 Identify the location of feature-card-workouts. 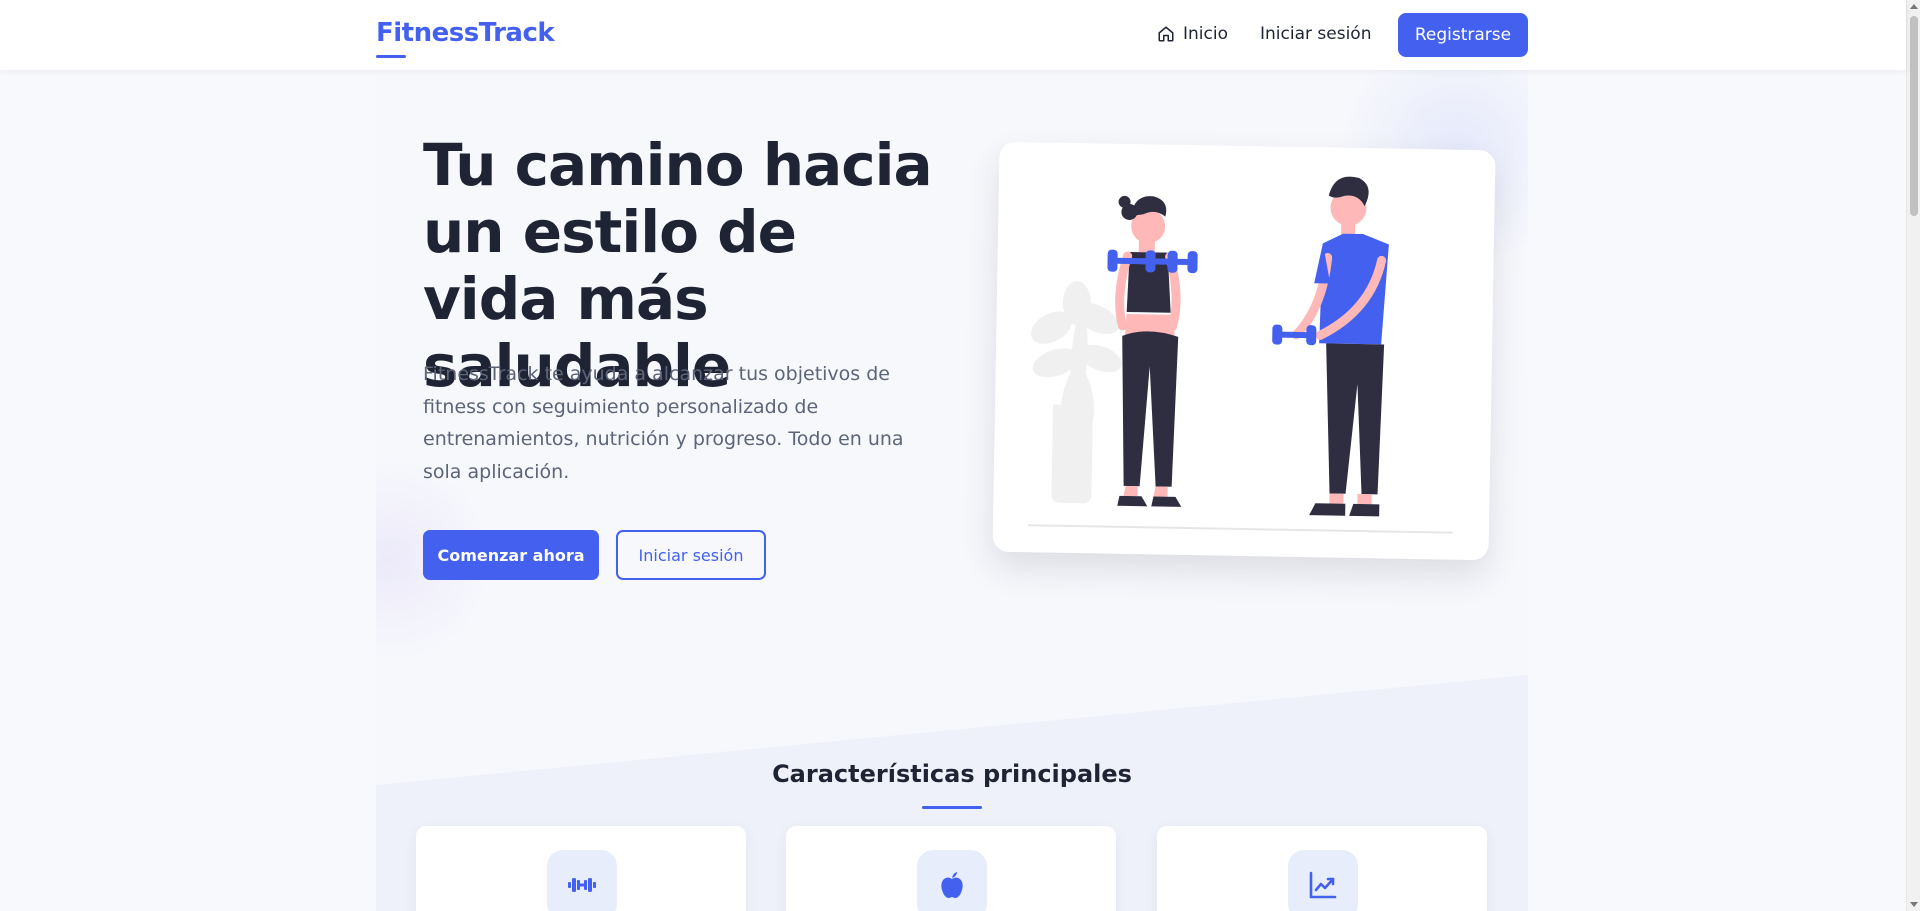
(581, 868).